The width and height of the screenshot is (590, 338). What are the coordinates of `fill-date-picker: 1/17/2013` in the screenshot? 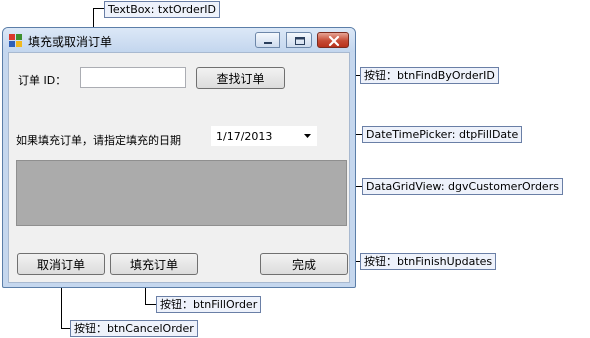 It's located at (264, 136).